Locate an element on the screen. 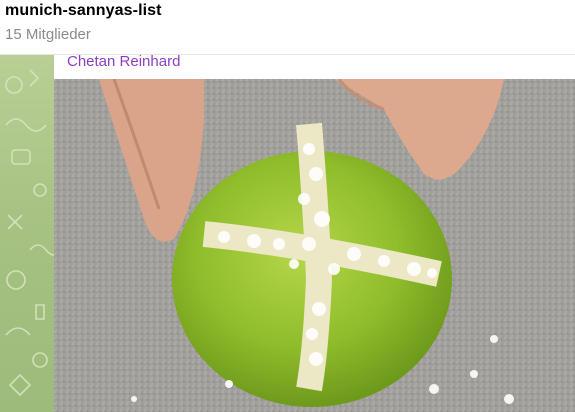  member-count: 15 Mitglieder is located at coordinates (48, 34).